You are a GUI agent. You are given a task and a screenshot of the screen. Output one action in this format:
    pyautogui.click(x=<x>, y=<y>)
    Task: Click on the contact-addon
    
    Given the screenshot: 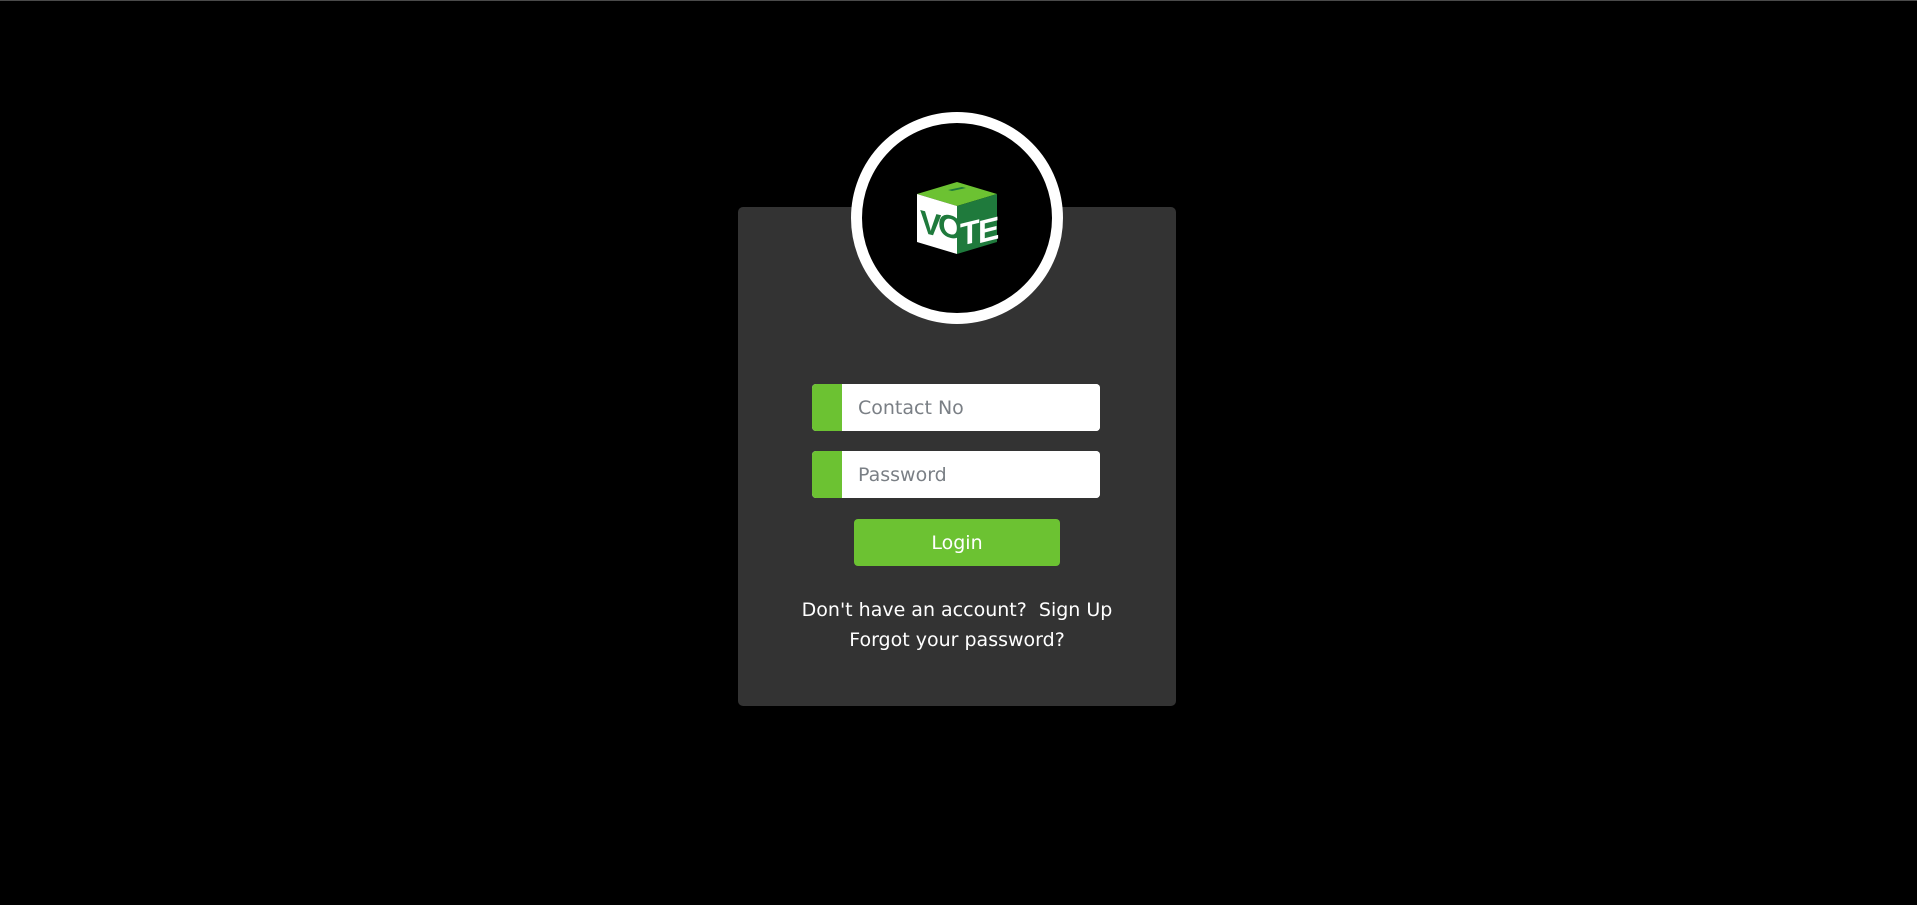 What is the action you would take?
    pyautogui.click(x=827, y=407)
    